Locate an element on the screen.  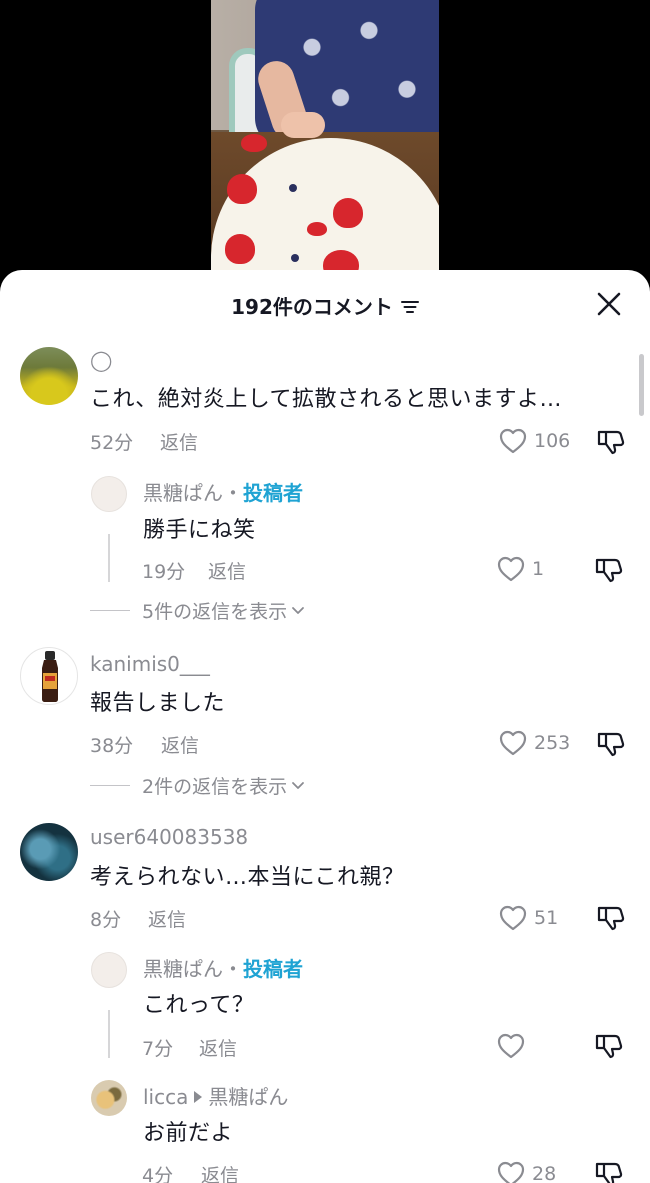
comments-header-title: 192件のコメント is located at coordinates (325, 305).